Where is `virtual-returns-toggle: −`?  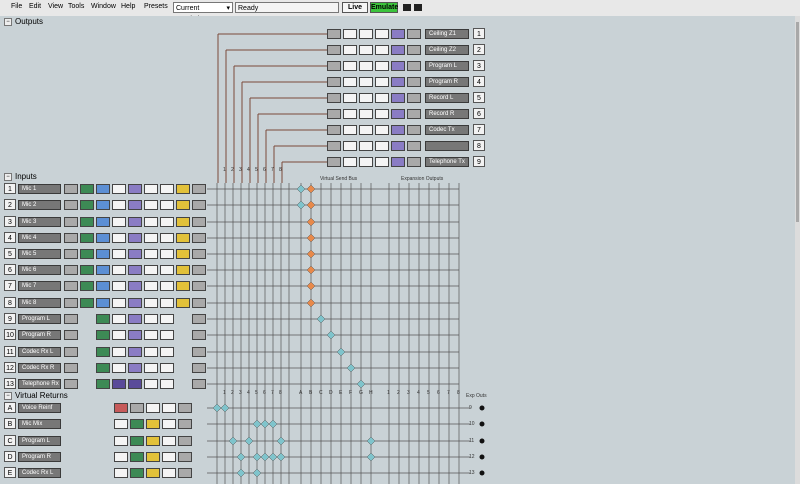 virtual-returns-toggle: − is located at coordinates (8, 396).